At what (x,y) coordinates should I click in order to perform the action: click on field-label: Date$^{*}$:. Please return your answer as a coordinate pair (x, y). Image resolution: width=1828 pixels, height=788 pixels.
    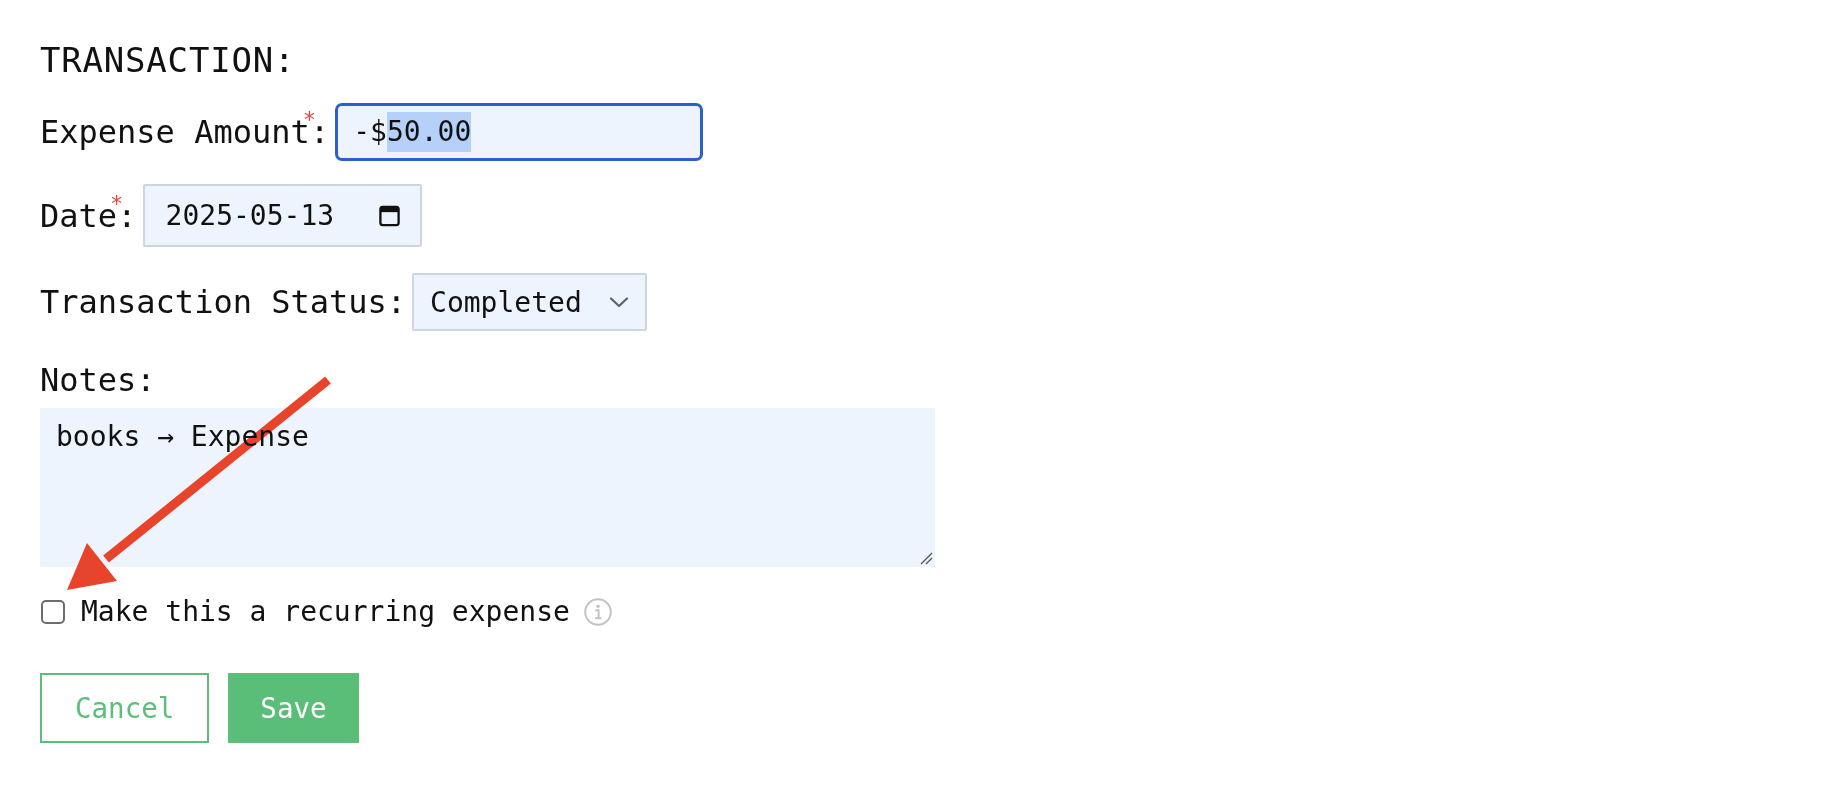
    Looking at the image, I should click on (88, 215).